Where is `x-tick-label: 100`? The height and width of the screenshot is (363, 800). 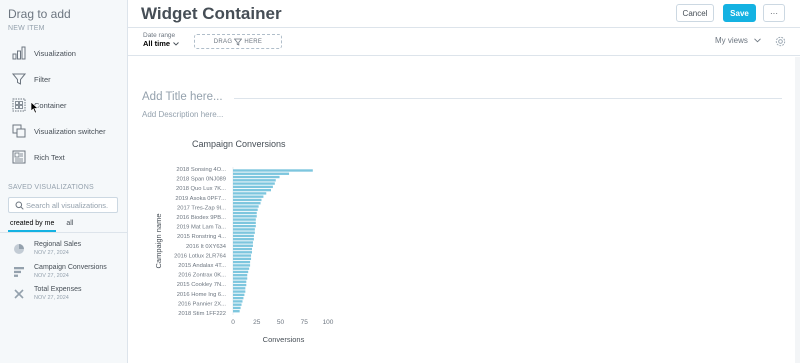
x-tick-label: 100 is located at coordinates (328, 322).